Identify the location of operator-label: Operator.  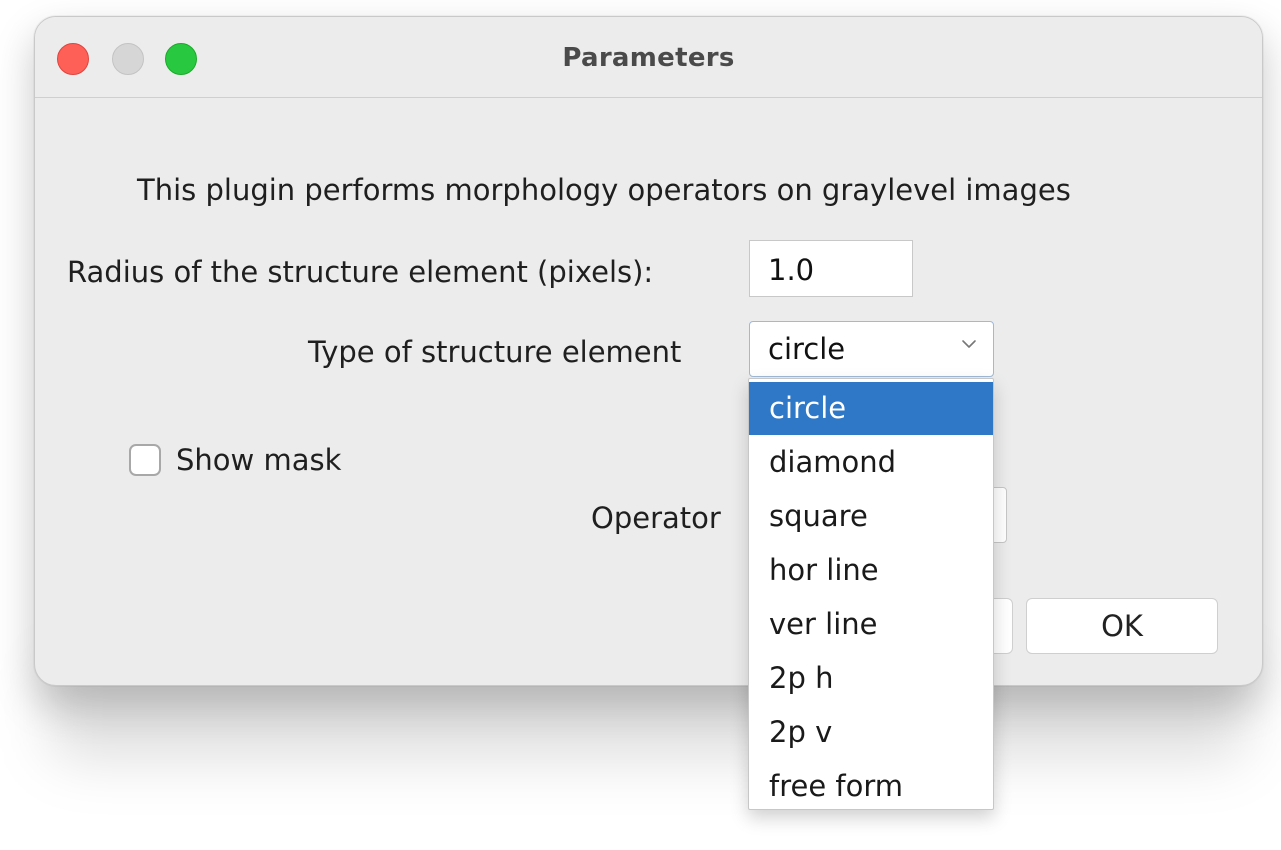
(656, 518).